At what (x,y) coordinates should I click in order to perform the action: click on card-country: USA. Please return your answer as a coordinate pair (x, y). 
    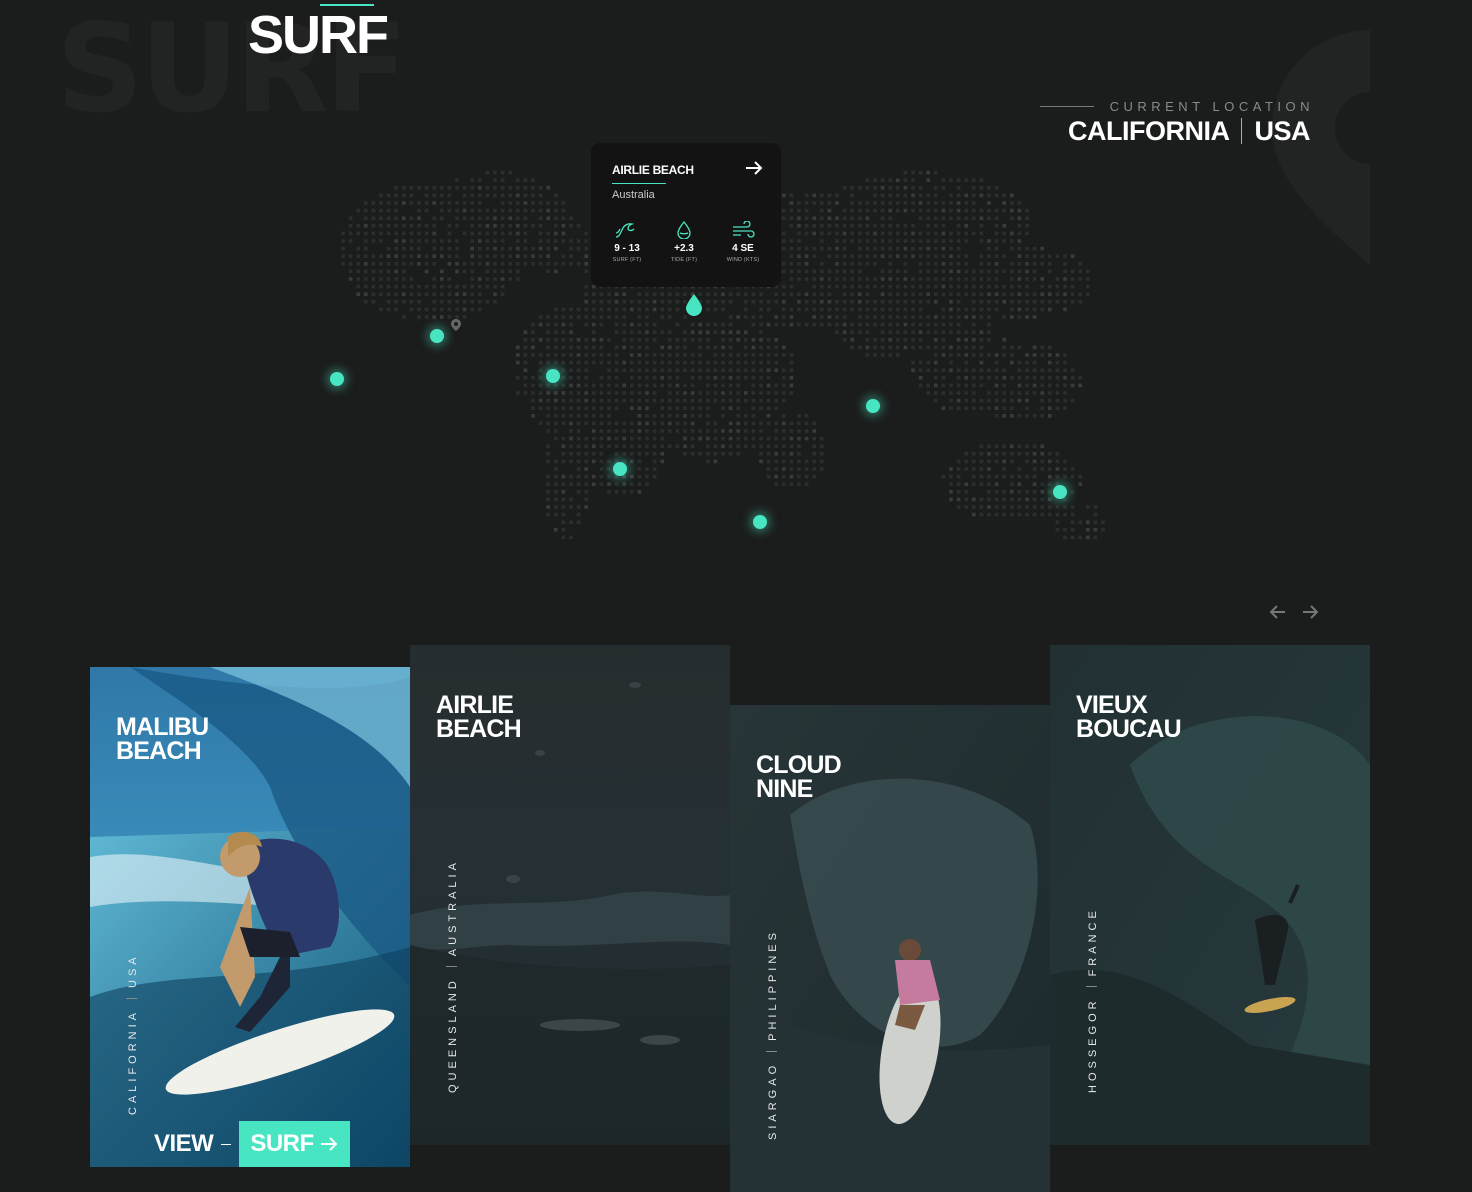
    Looking at the image, I should click on (133, 970).